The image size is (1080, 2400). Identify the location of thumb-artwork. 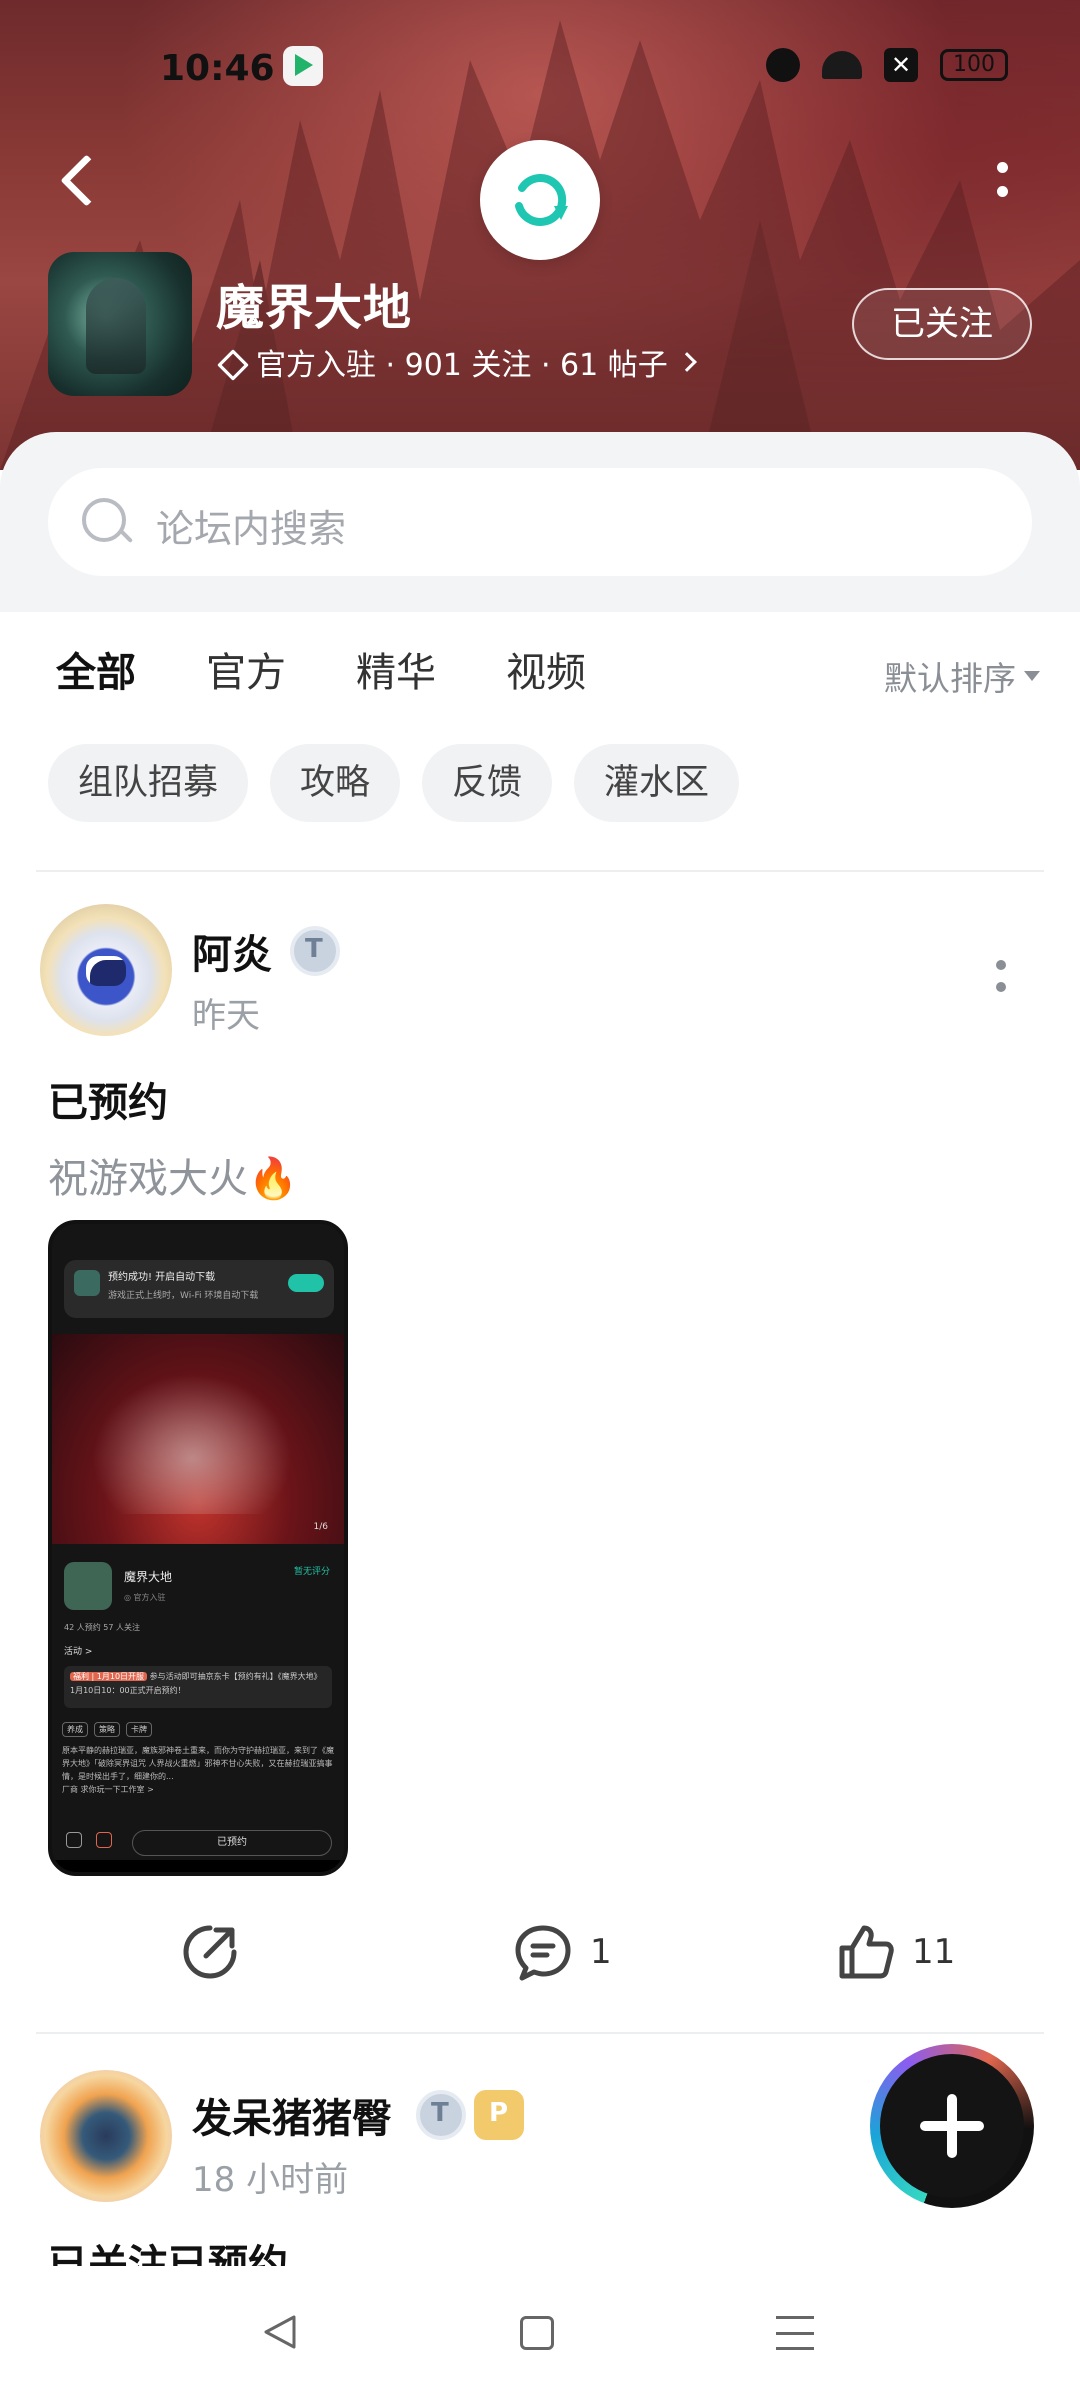
(198, 1439).